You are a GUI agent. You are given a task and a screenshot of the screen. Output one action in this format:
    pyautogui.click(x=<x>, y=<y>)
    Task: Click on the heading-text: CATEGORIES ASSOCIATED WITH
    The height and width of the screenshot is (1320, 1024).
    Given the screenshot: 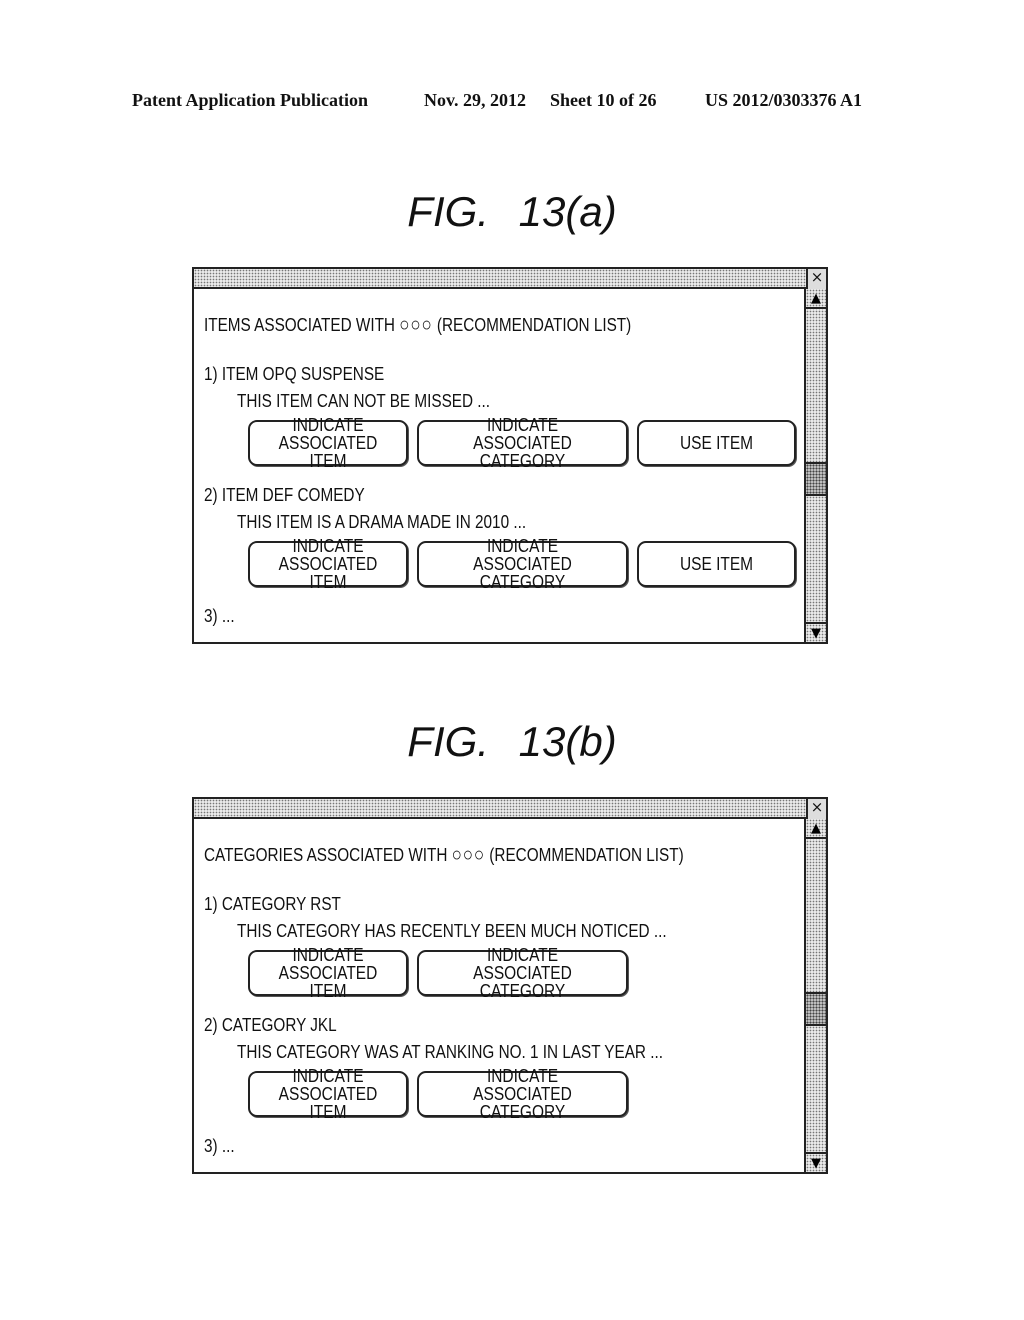 What is the action you would take?
    pyautogui.click(x=326, y=855)
    